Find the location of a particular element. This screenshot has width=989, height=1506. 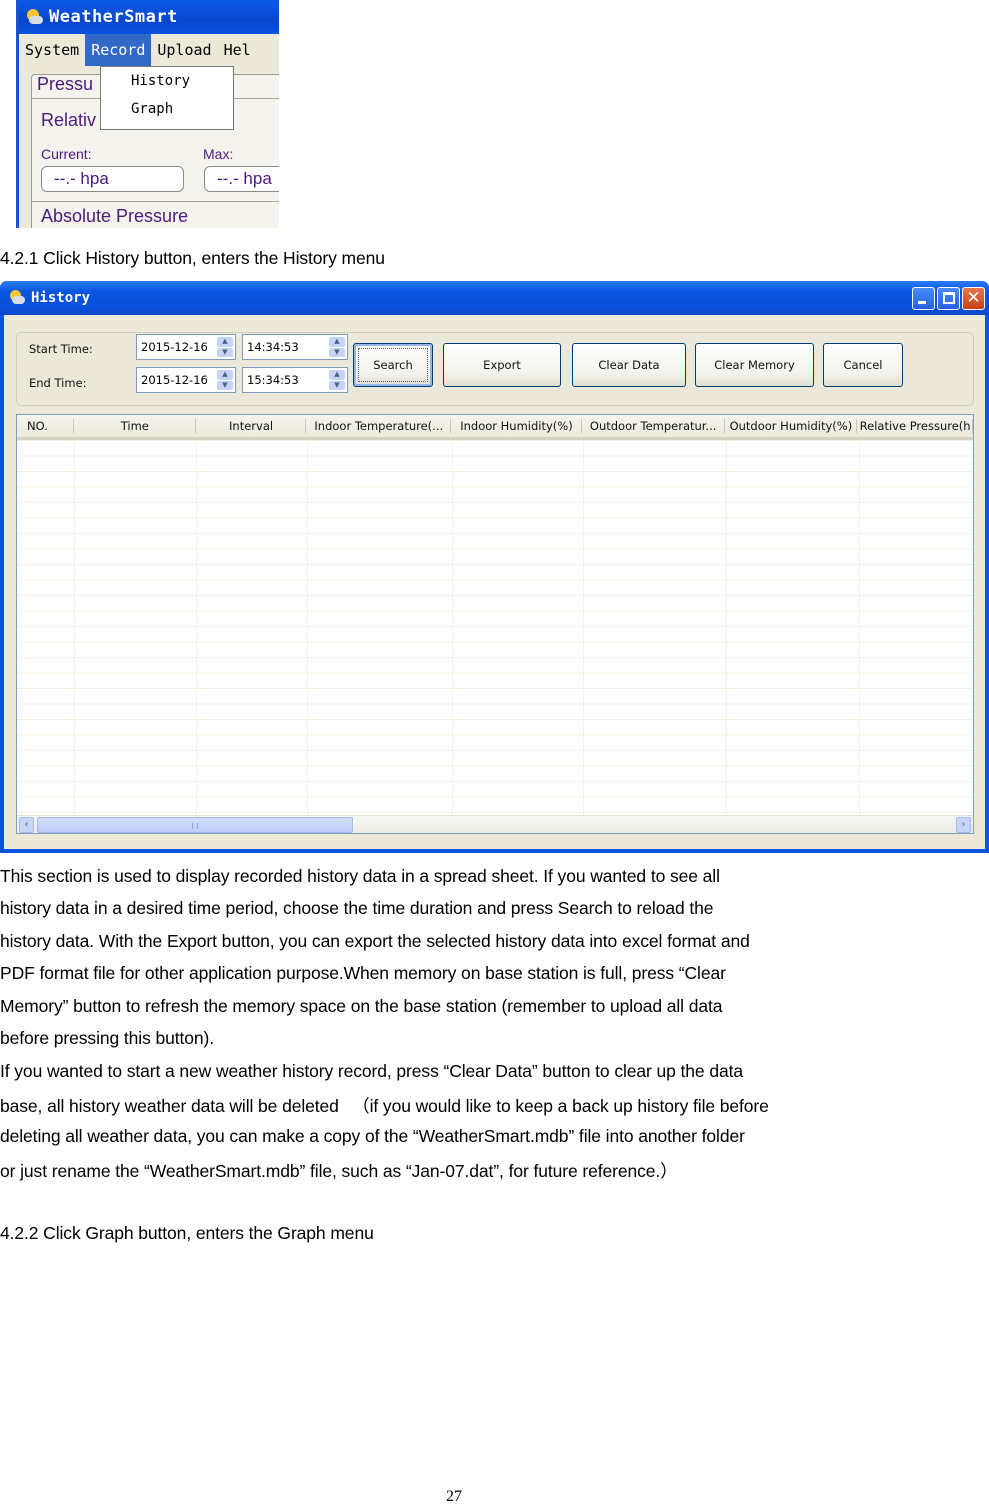

search-button: Search is located at coordinates (393, 365).